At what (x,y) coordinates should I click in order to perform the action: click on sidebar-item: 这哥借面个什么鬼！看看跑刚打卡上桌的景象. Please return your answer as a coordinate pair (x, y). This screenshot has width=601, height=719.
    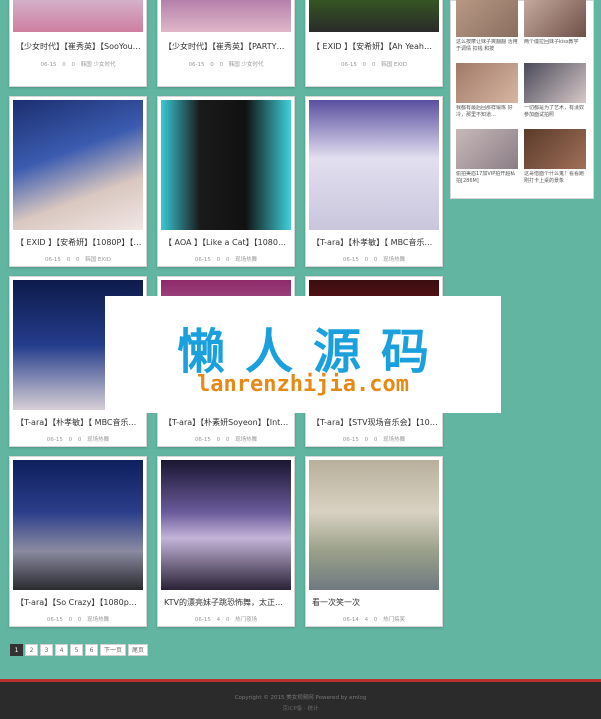
    Looking at the image, I should click on (556, 157).